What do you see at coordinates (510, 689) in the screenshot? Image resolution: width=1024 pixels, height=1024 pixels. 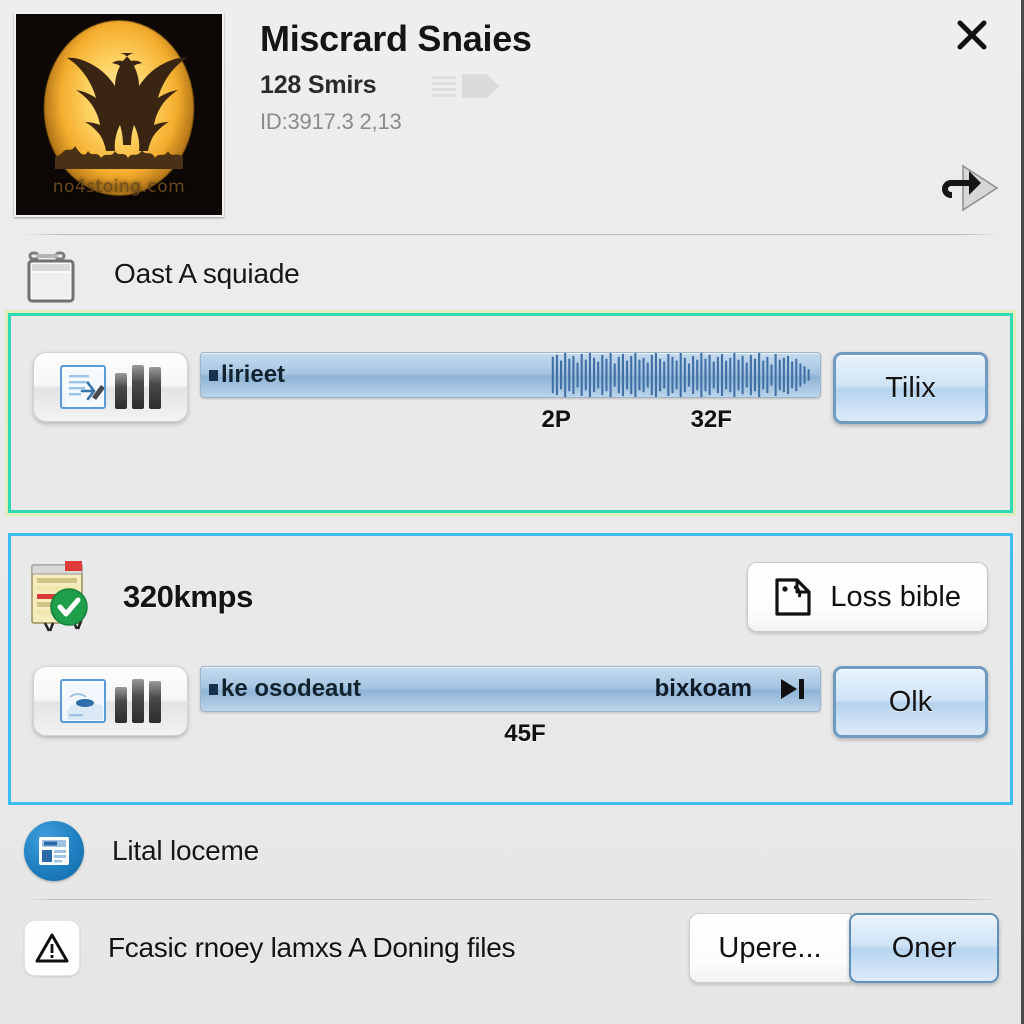 I see `progress-track-2: ke osodeaut bixkoam` at bounding box center [510, 689].